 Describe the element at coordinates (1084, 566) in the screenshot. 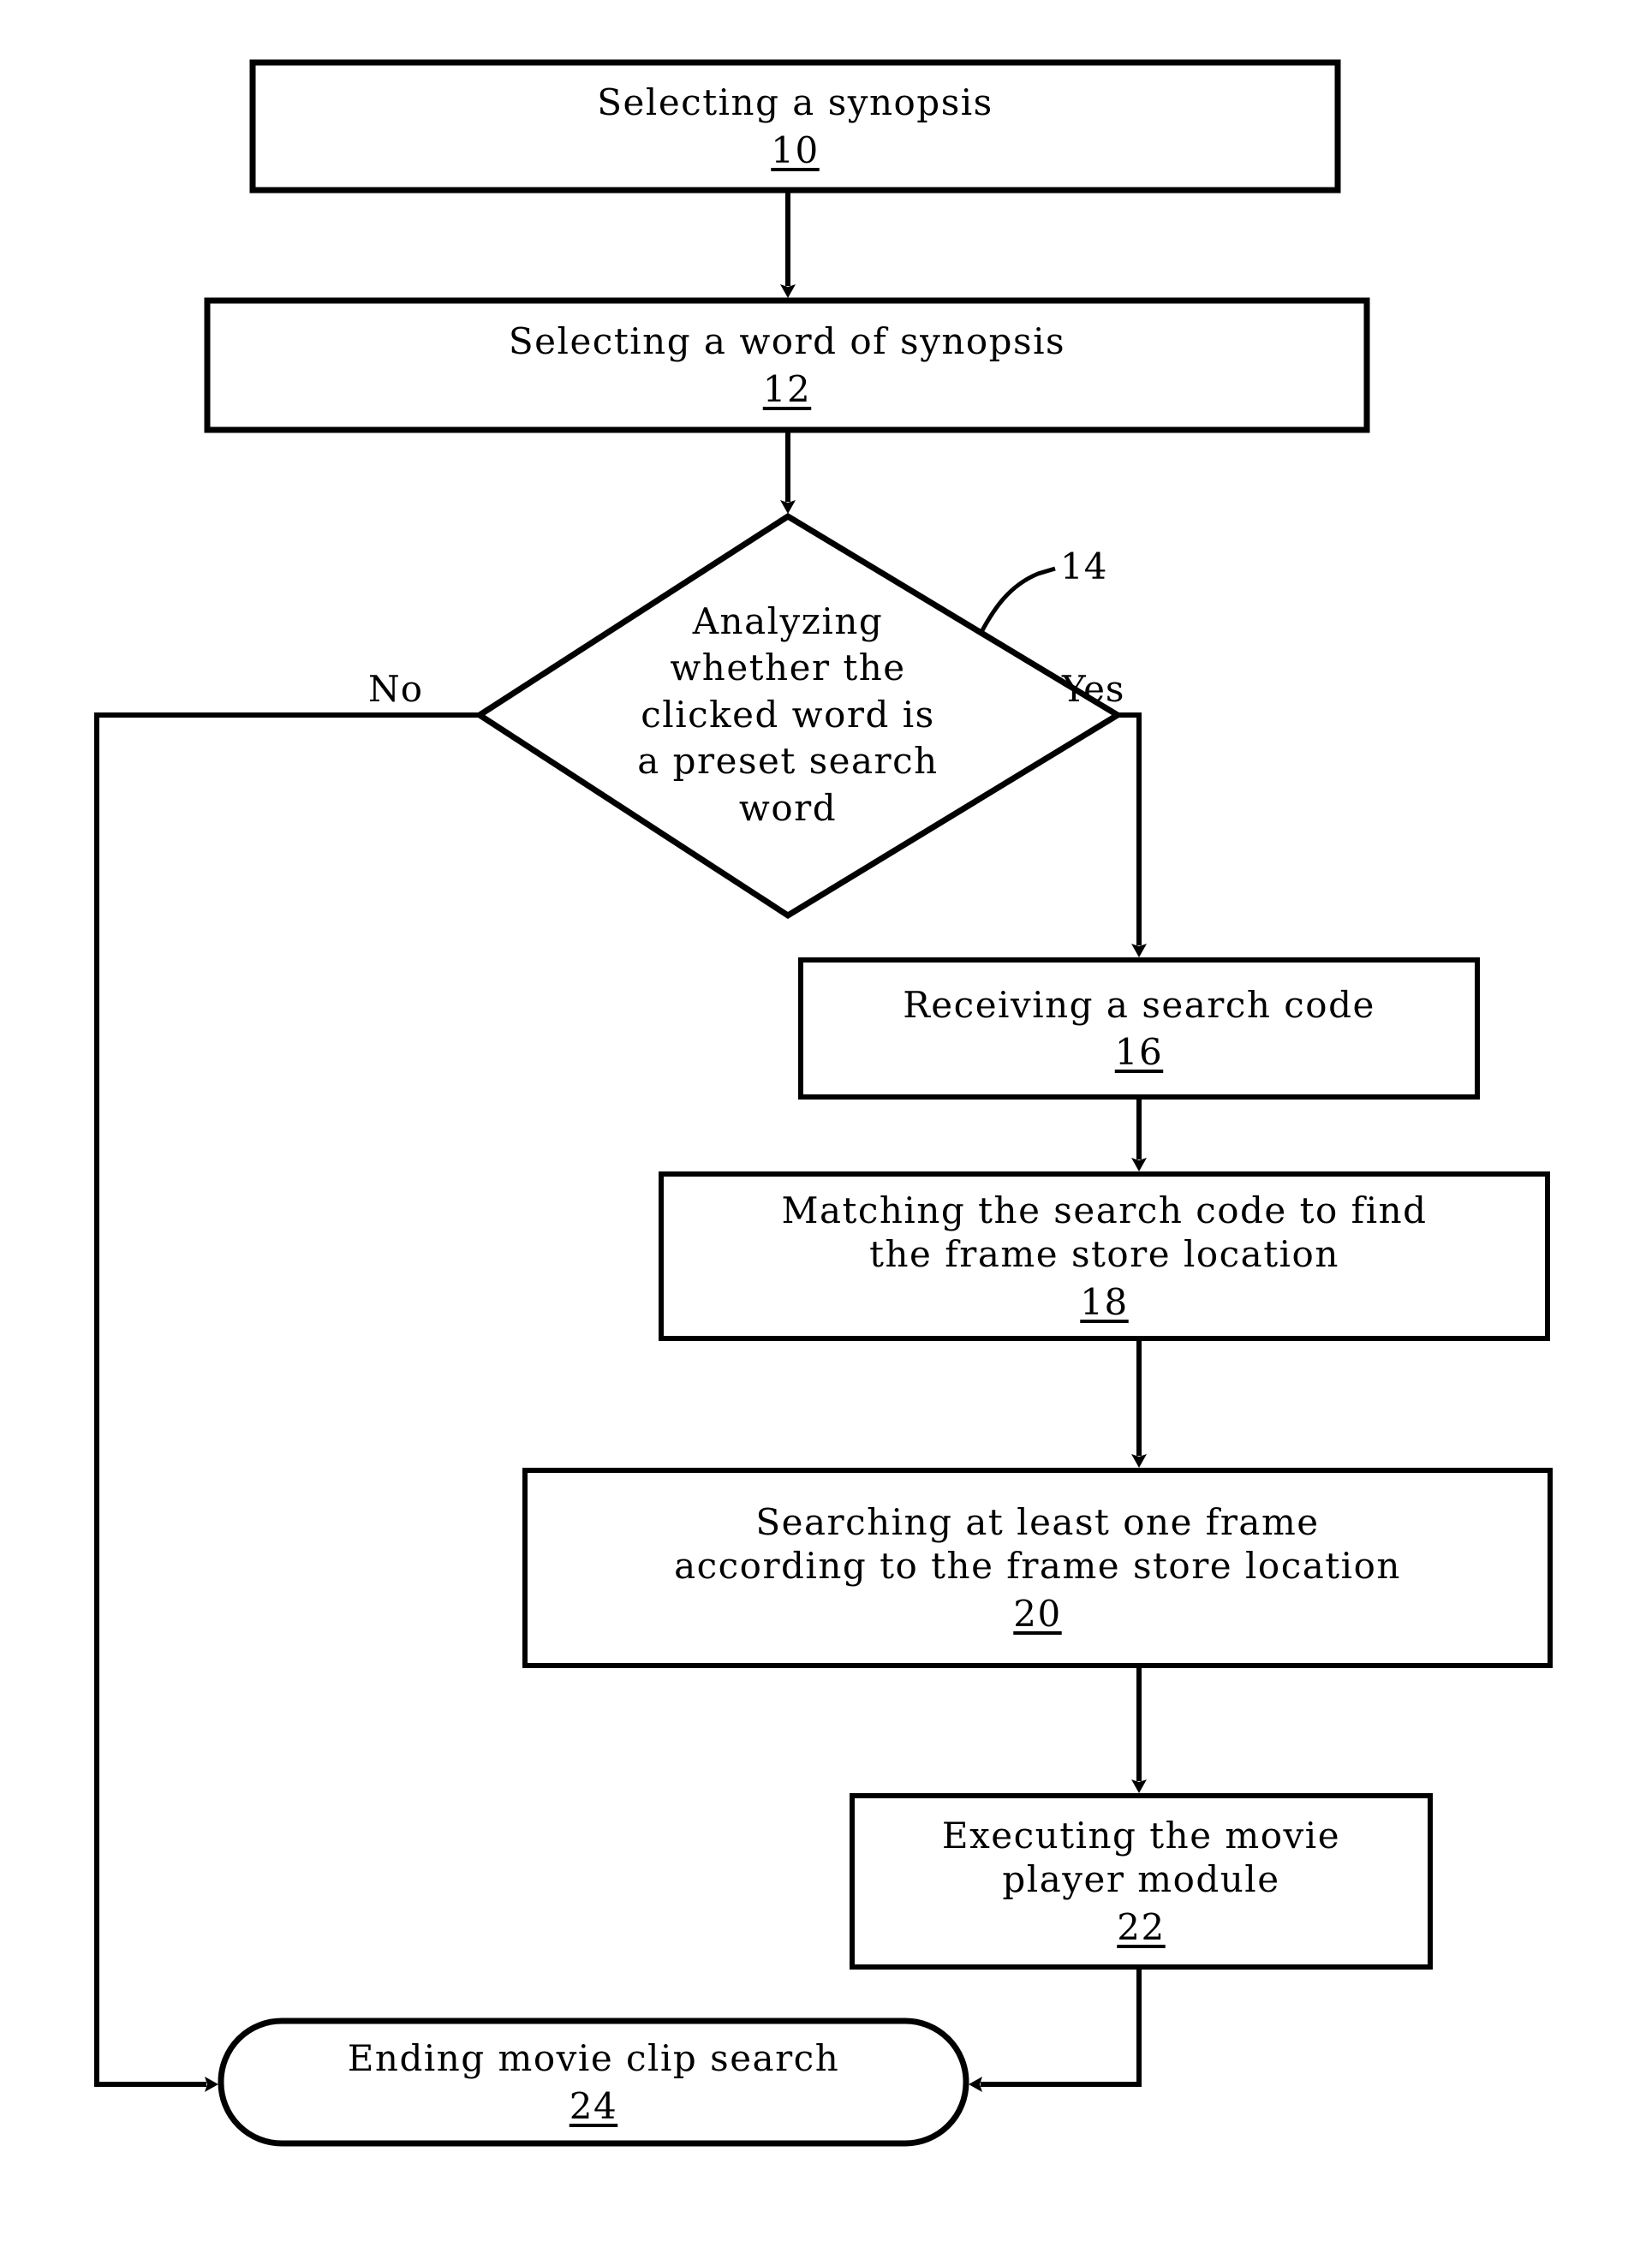

I see `callout-ref-14: 14` at that location.